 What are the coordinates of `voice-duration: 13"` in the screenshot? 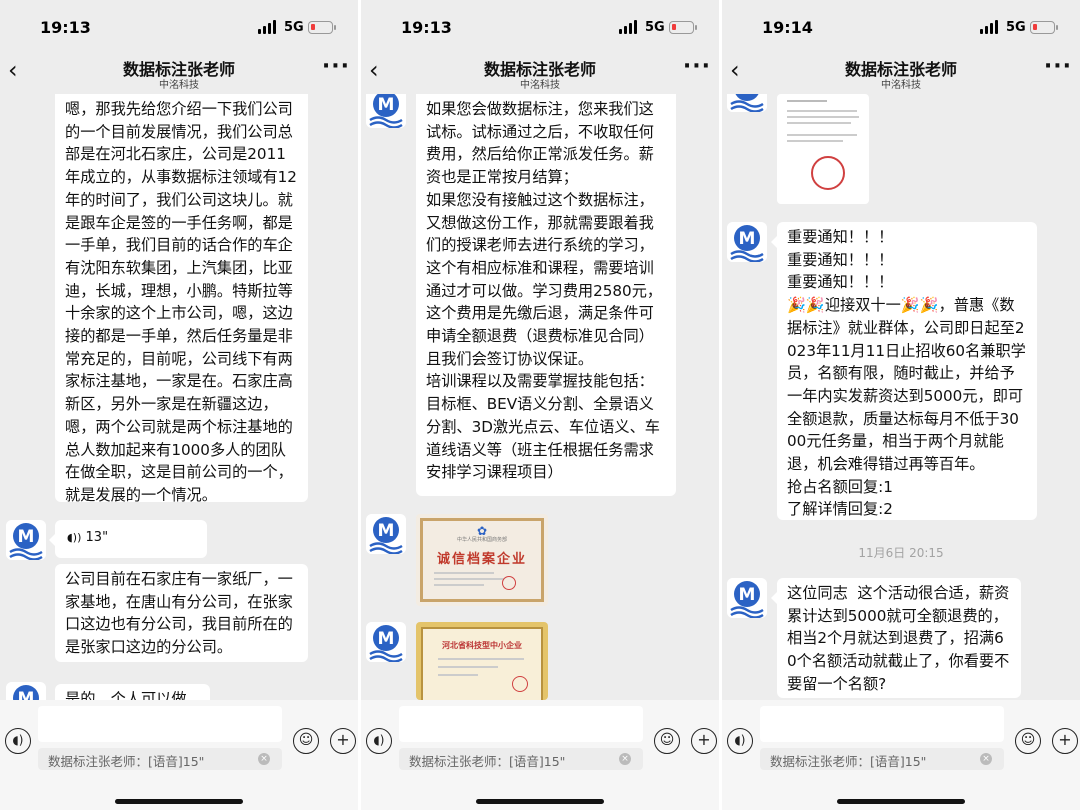 It's located at (97, 537).